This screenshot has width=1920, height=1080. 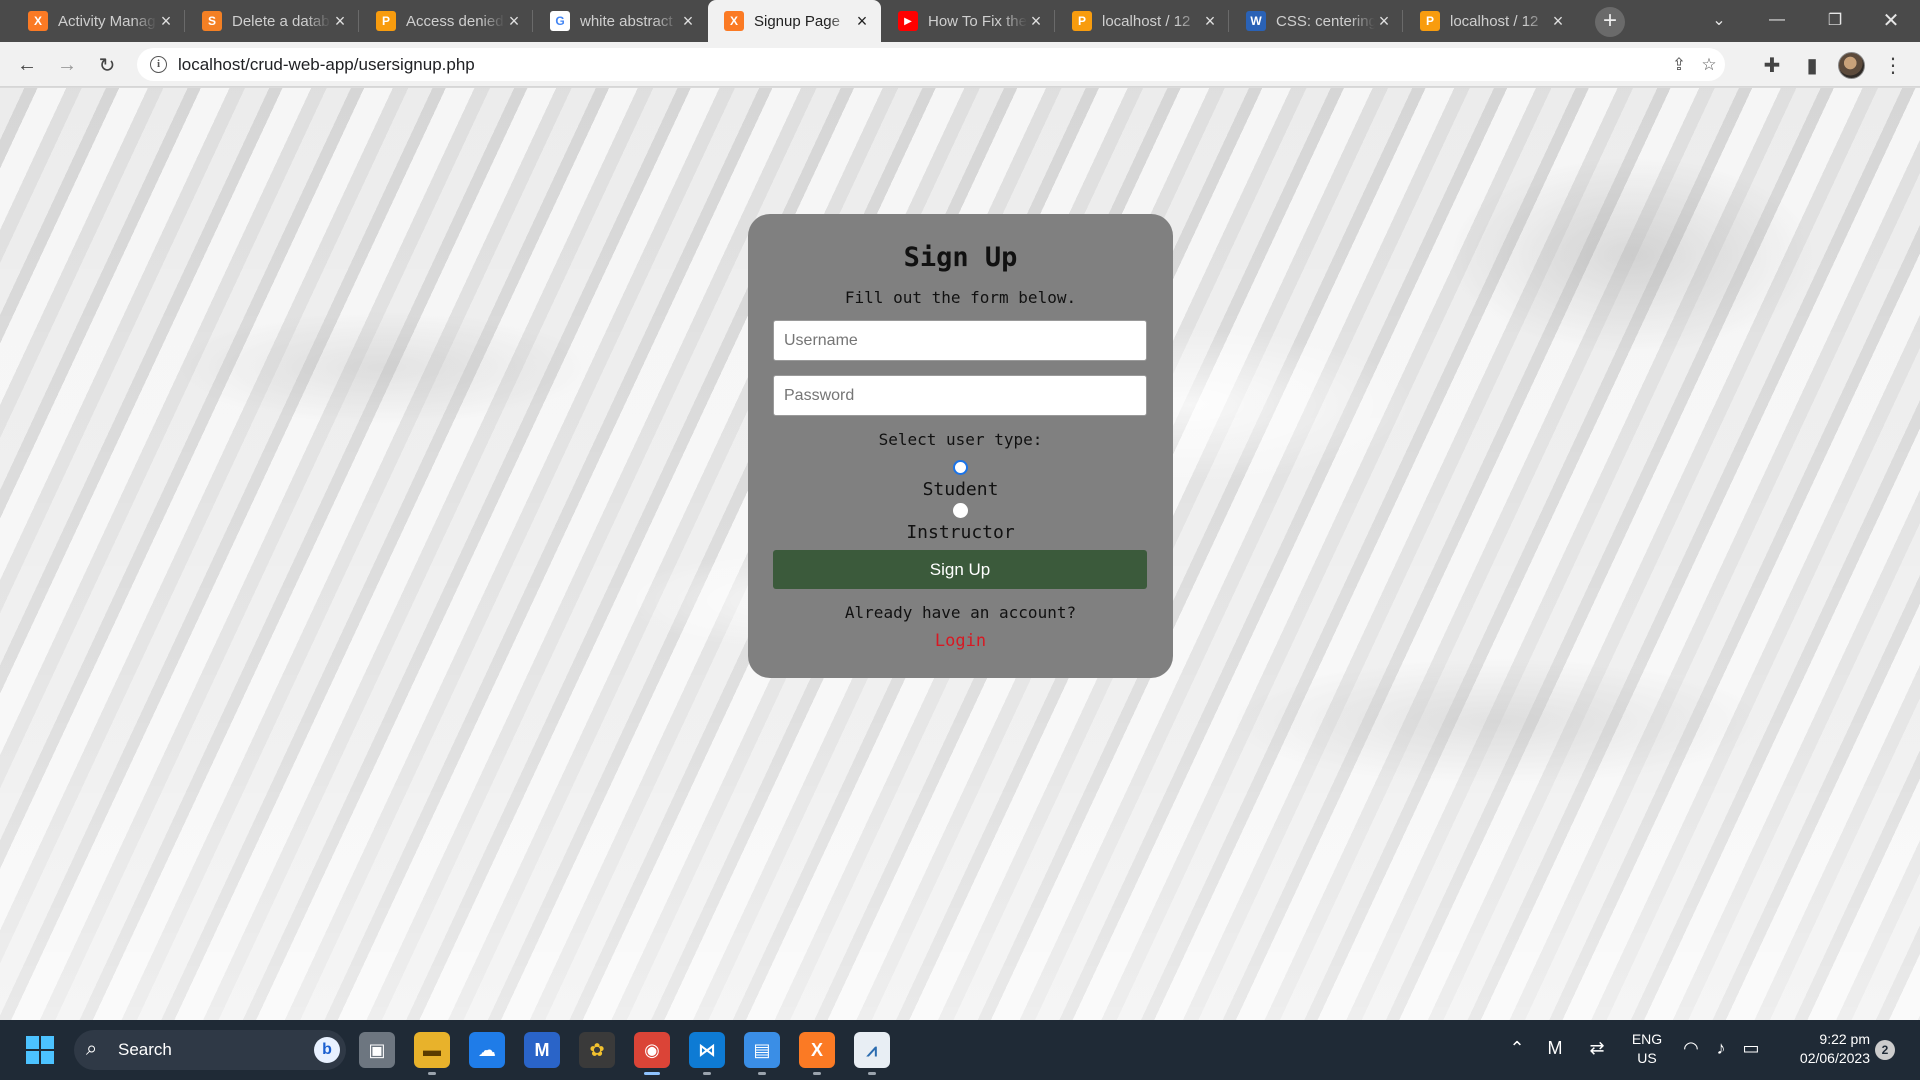 What do you see at coordinates (1679, 65) in the screenshot?
I see `share-icon: ⇪` at bounding box center [1679, 65].